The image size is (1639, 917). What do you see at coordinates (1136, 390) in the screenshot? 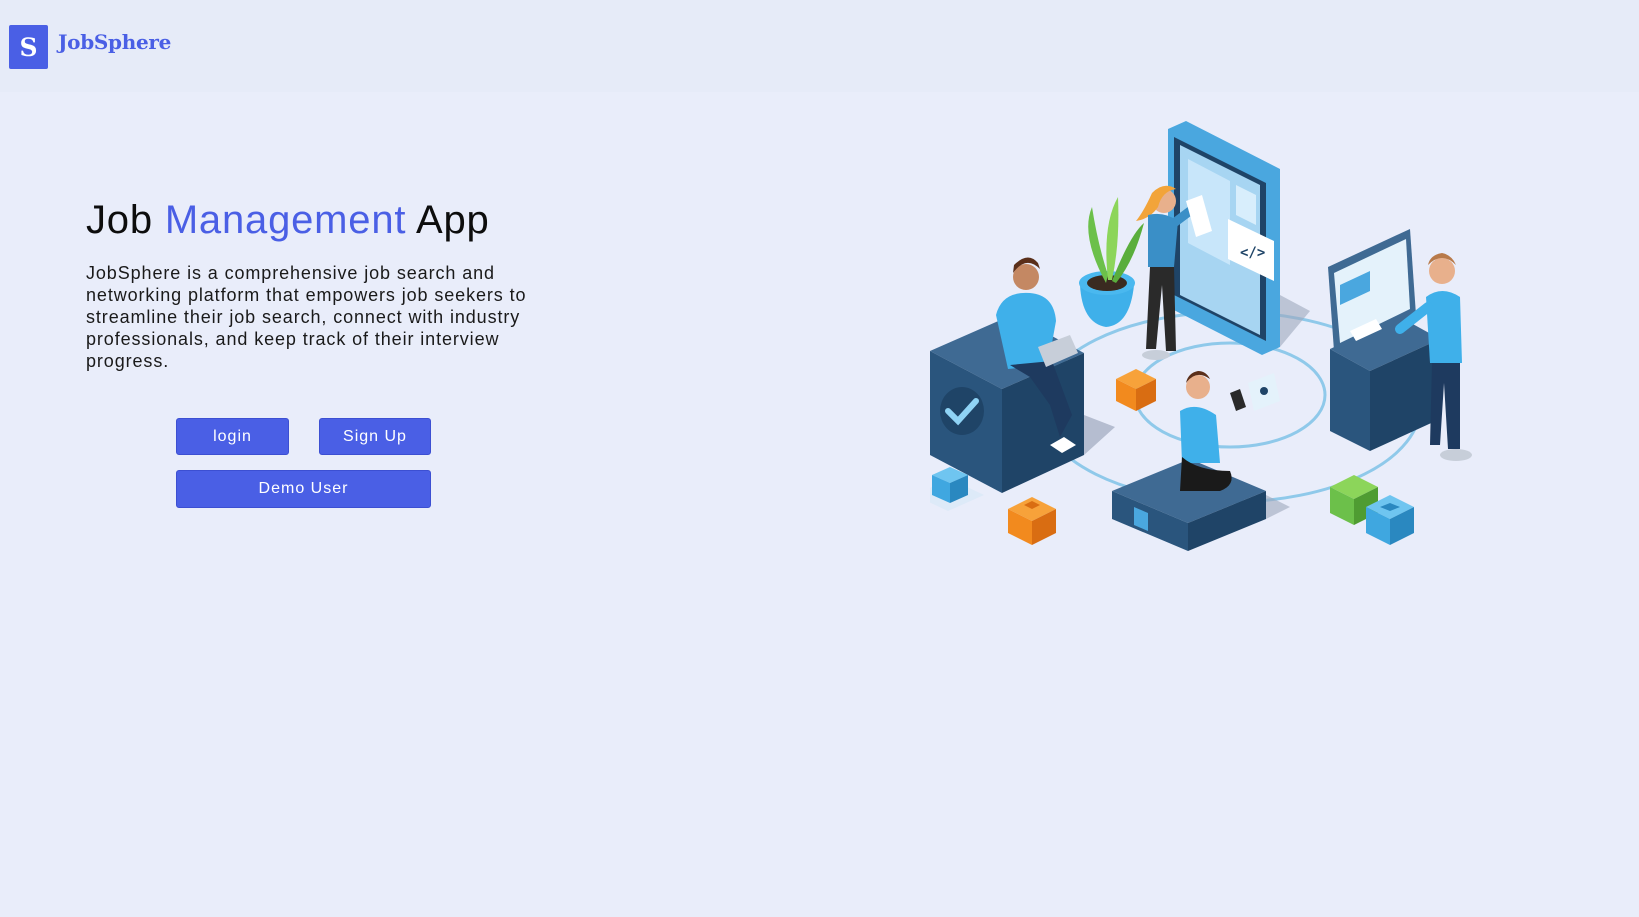
I see `orange-box-small` at bounding box center [1136, 390].